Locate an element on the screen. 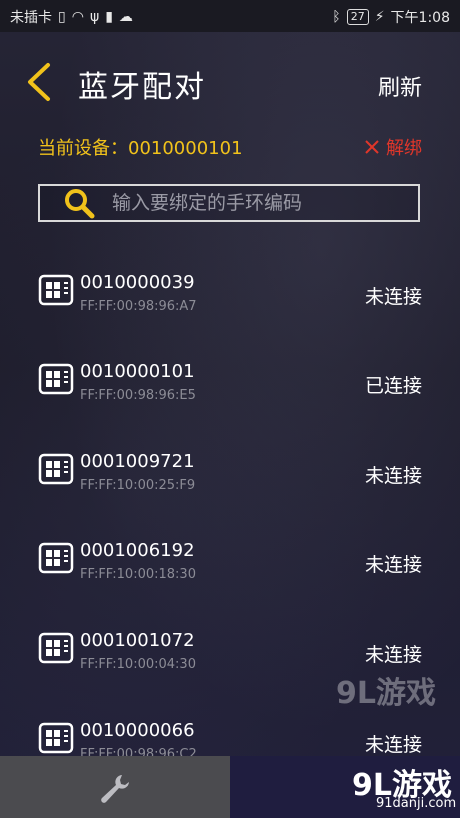 The height and width of the screenshot is (818, 460). device-id: 0010000066 is located at coordinates (137, 730).